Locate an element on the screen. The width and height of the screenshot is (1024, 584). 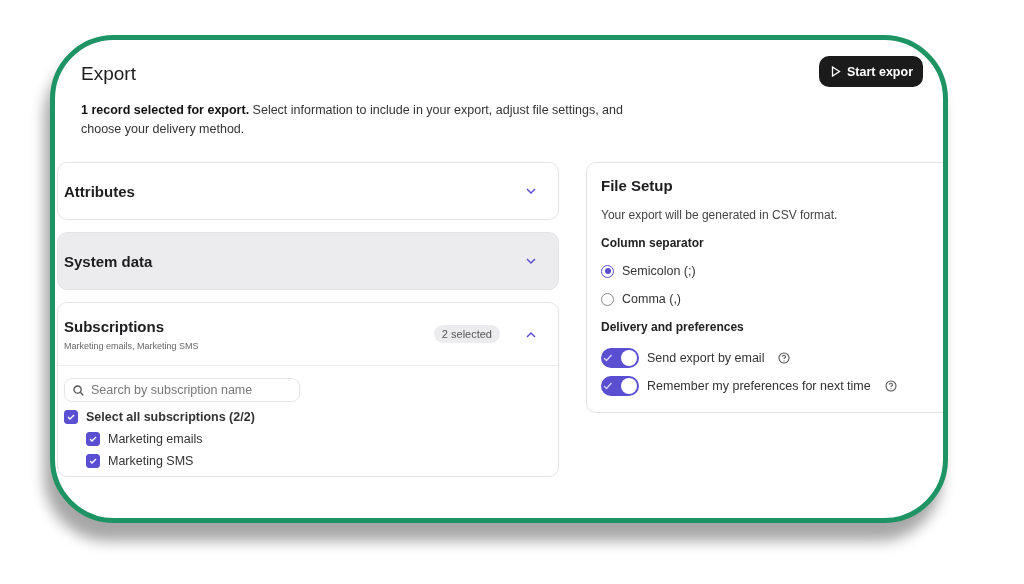
search-field: Search by subscription name is located at coordinates (182, 390).